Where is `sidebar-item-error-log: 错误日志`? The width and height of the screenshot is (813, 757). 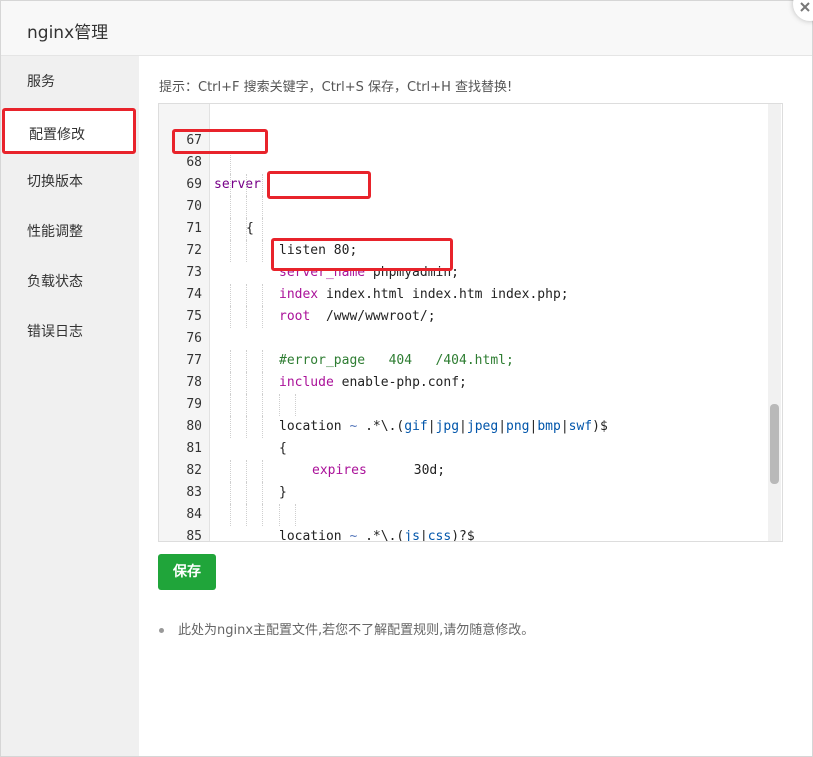
sidebar-item-error-log: 错误日志 is located at coordinates (70, 330).